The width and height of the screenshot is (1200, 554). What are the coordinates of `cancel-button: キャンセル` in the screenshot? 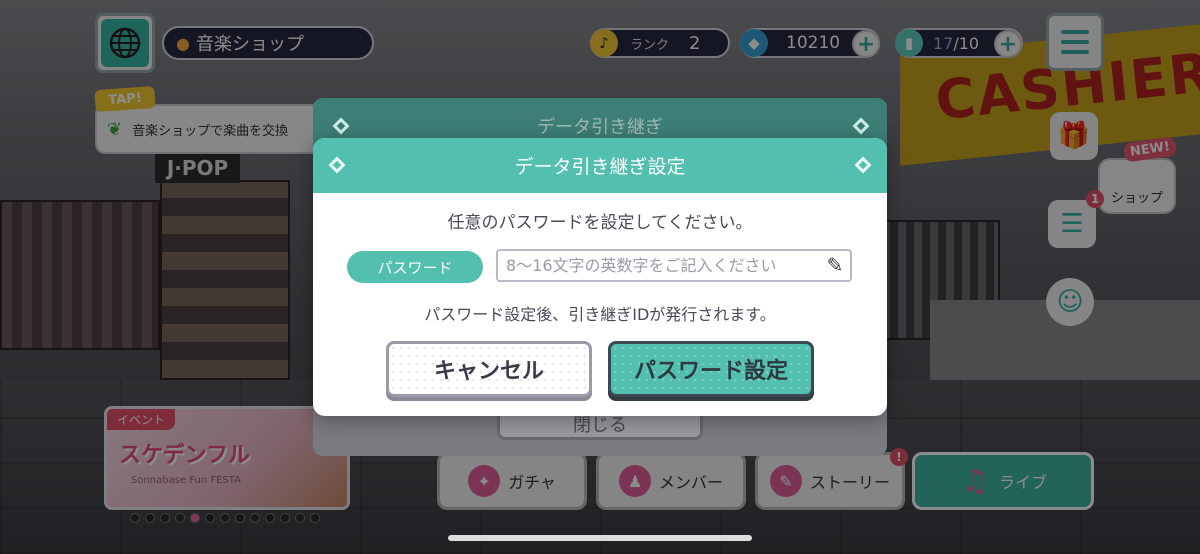 It's located at (489, 369).